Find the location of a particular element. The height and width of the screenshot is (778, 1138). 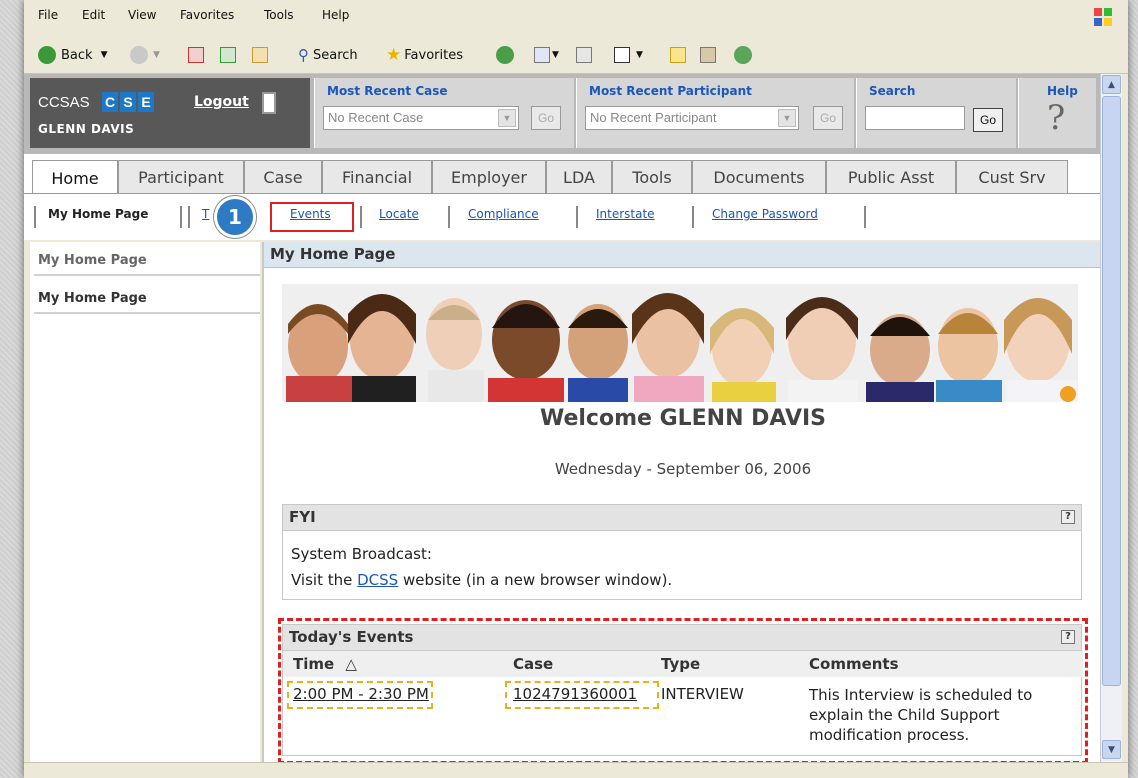

menu-edit: Edit is located at coordinates (93, 15).